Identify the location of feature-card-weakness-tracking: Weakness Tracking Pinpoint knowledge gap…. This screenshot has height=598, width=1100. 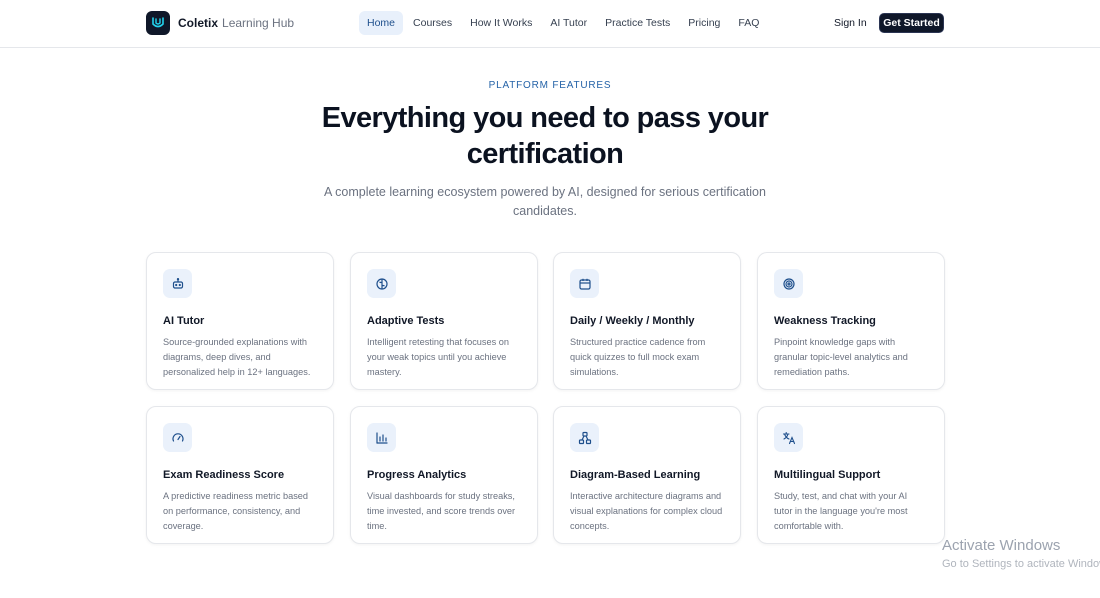
(851, 321).